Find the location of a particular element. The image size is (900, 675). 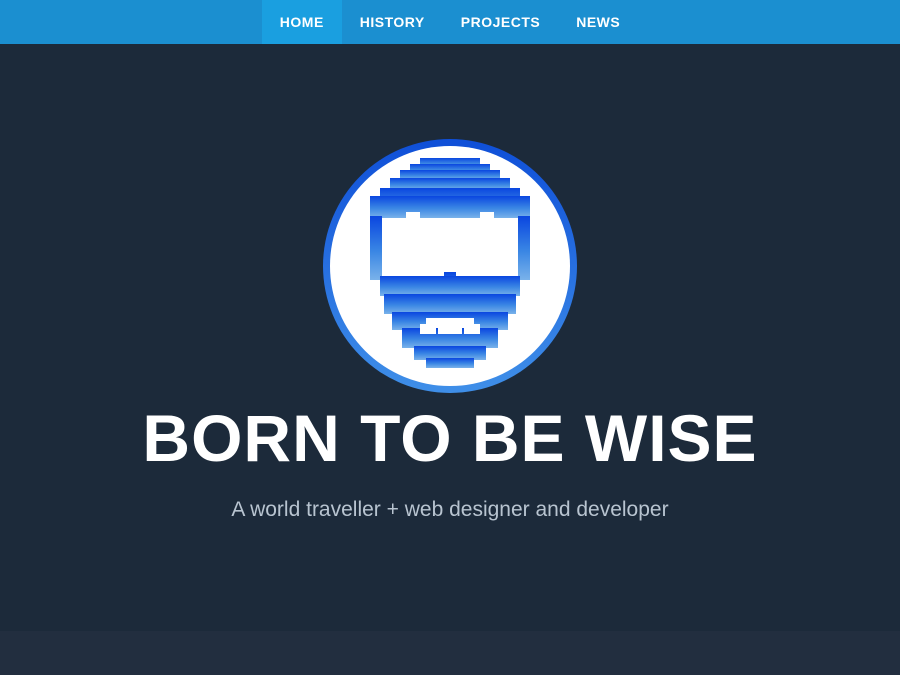

nav-menu: HOME HISTORY PROJECTS NEWS is located at coordinates (449, 22).